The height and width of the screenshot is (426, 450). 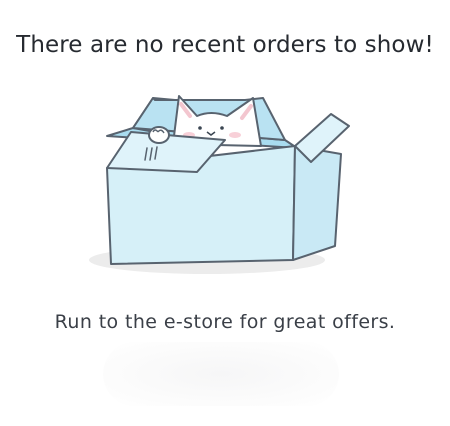 I want to click on empty-state-title: There are no recent orders to show!, so click(x=225, y=45).